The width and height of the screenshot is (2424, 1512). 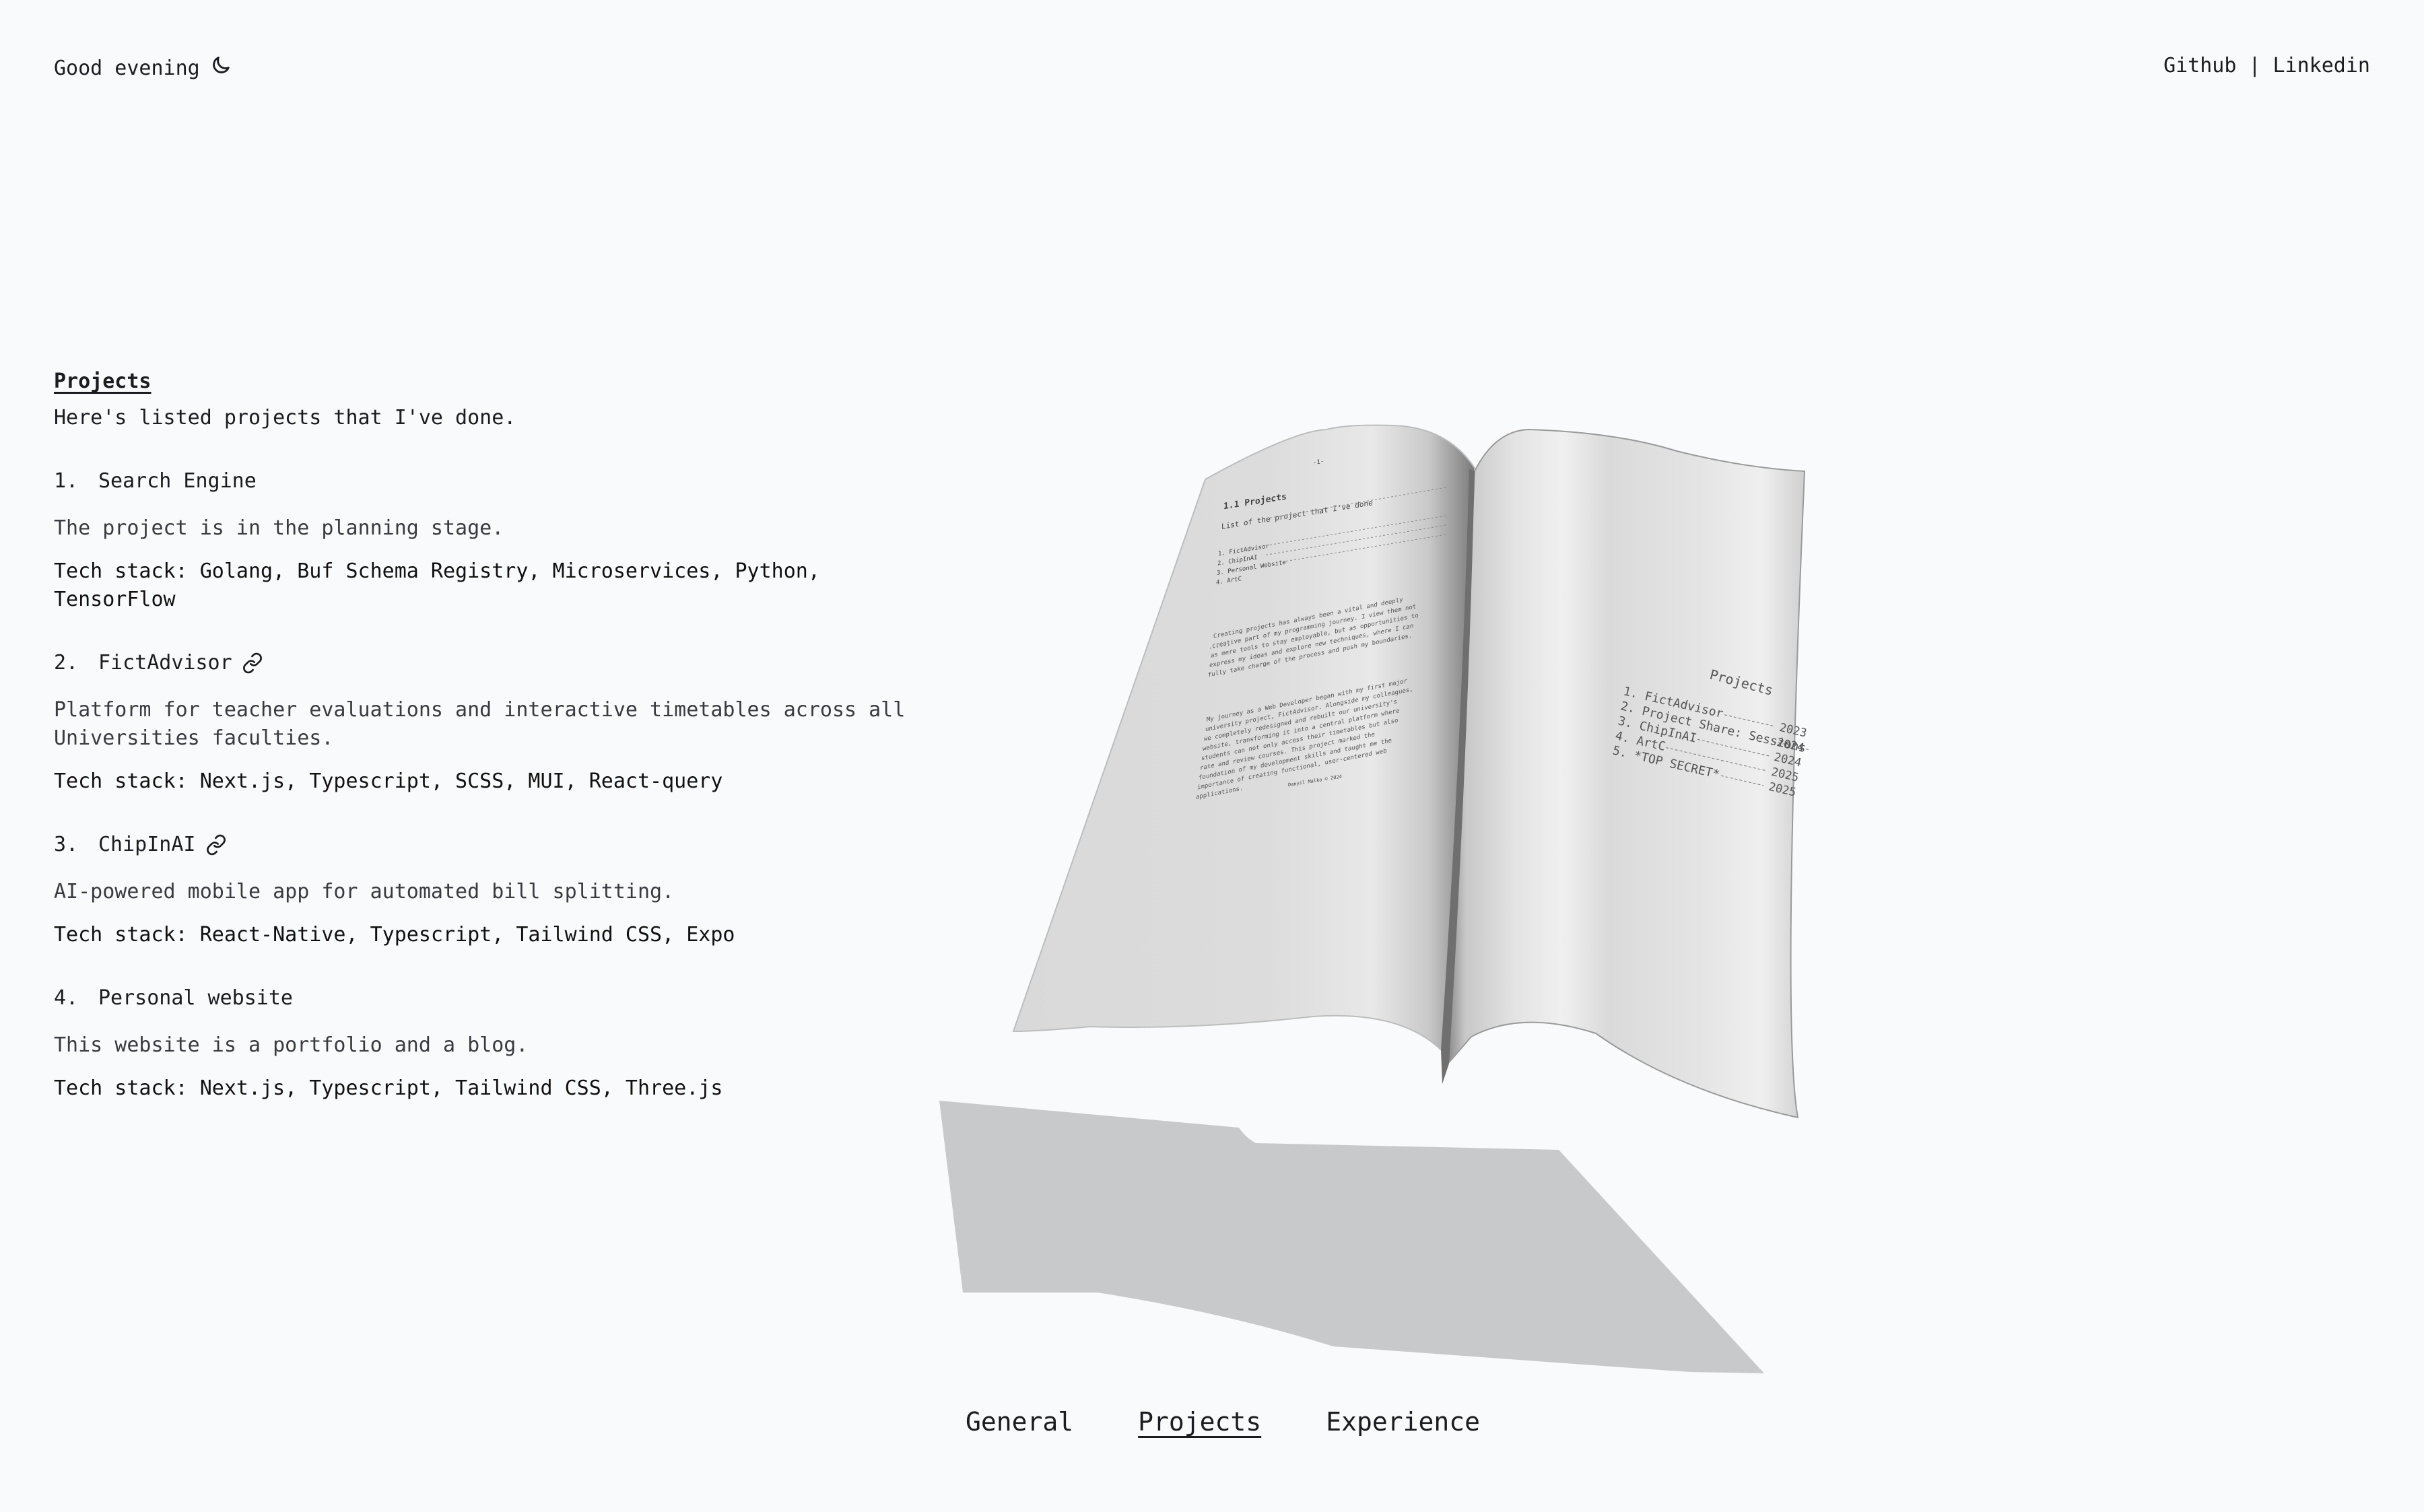 What do you see at coordinates (1403, 1422) in the screenshot?
I see `nav-item-experience: Experience` at bounding box center [1403, 1422].